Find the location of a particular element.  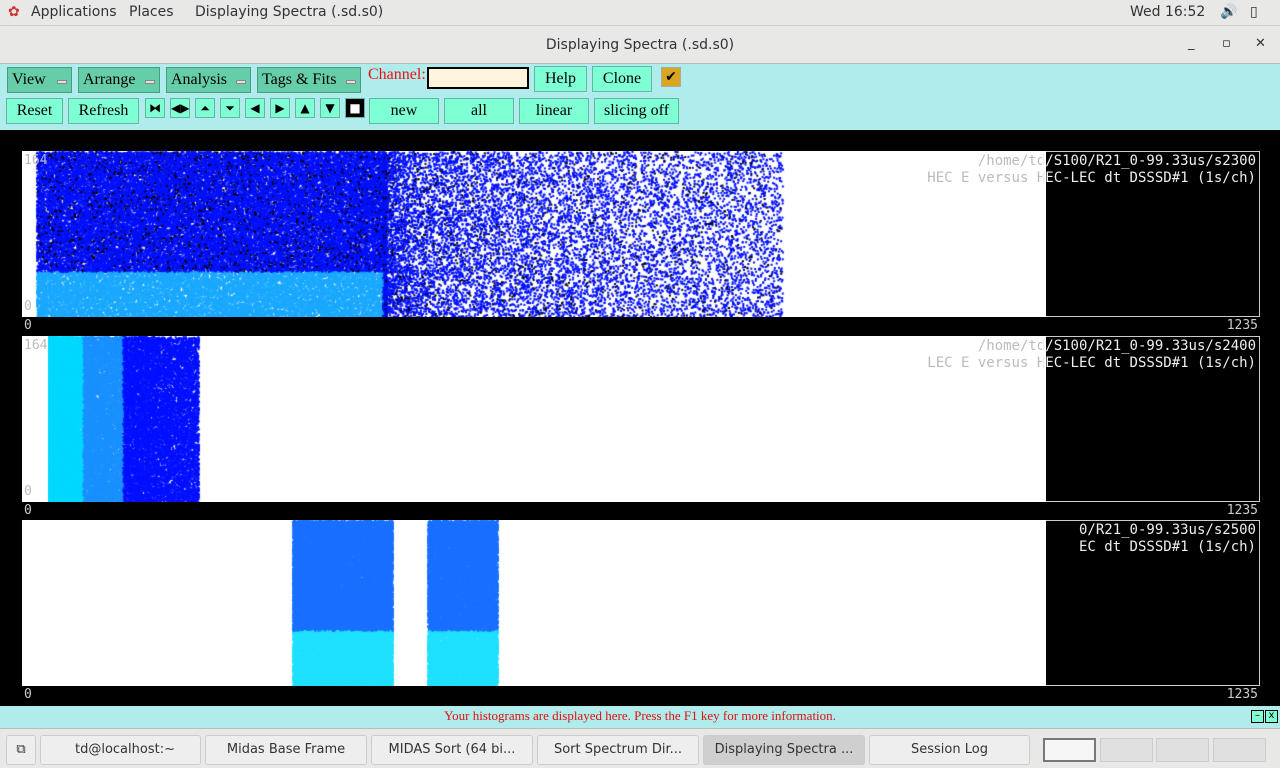

arrange-menu: Arrange is located at coordinates (119, 80).